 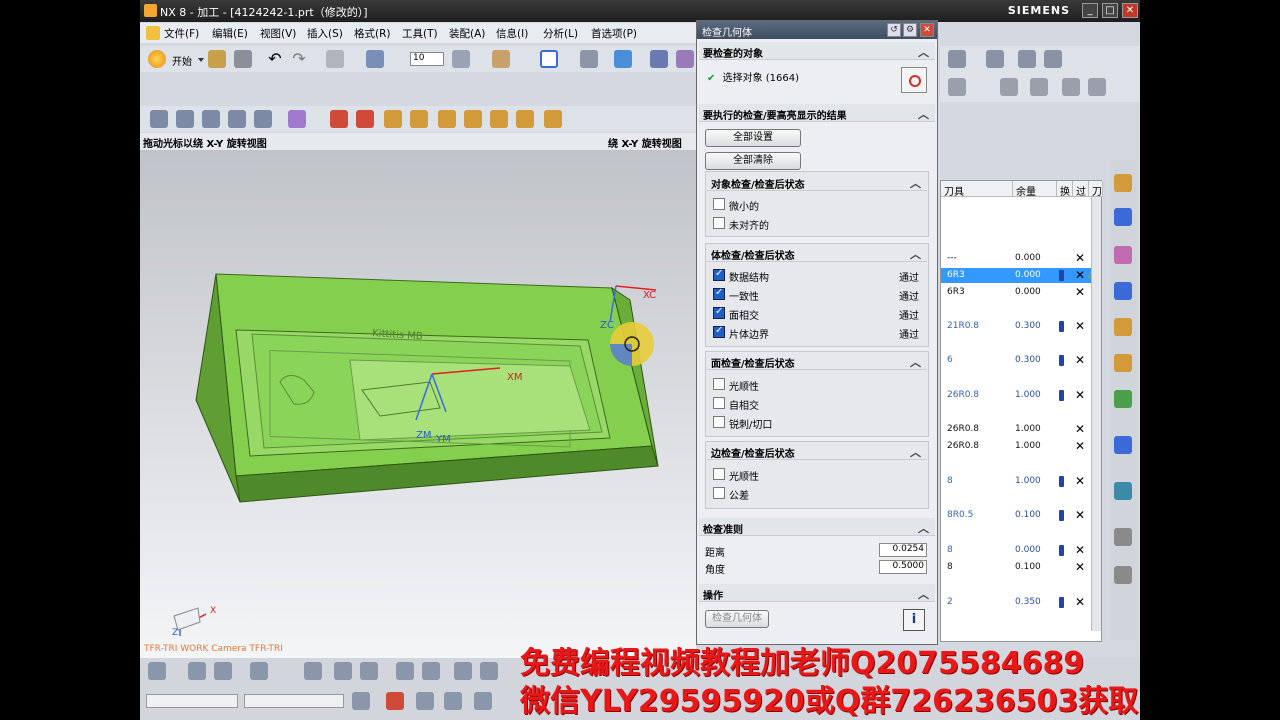 I want to click on fit-view-icon, so click(x=549, y=59).